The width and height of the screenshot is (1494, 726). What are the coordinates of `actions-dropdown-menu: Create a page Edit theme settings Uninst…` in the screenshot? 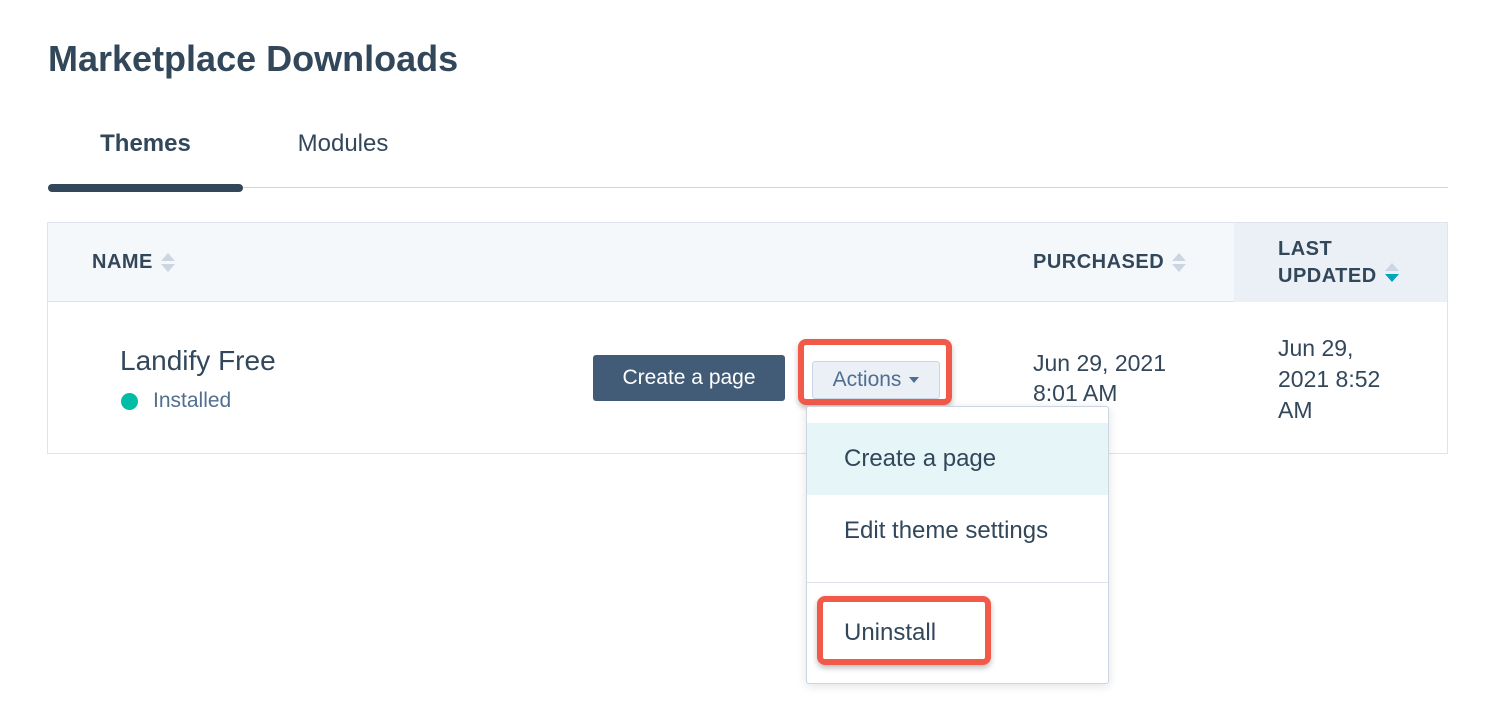 It's located at (957, 545).